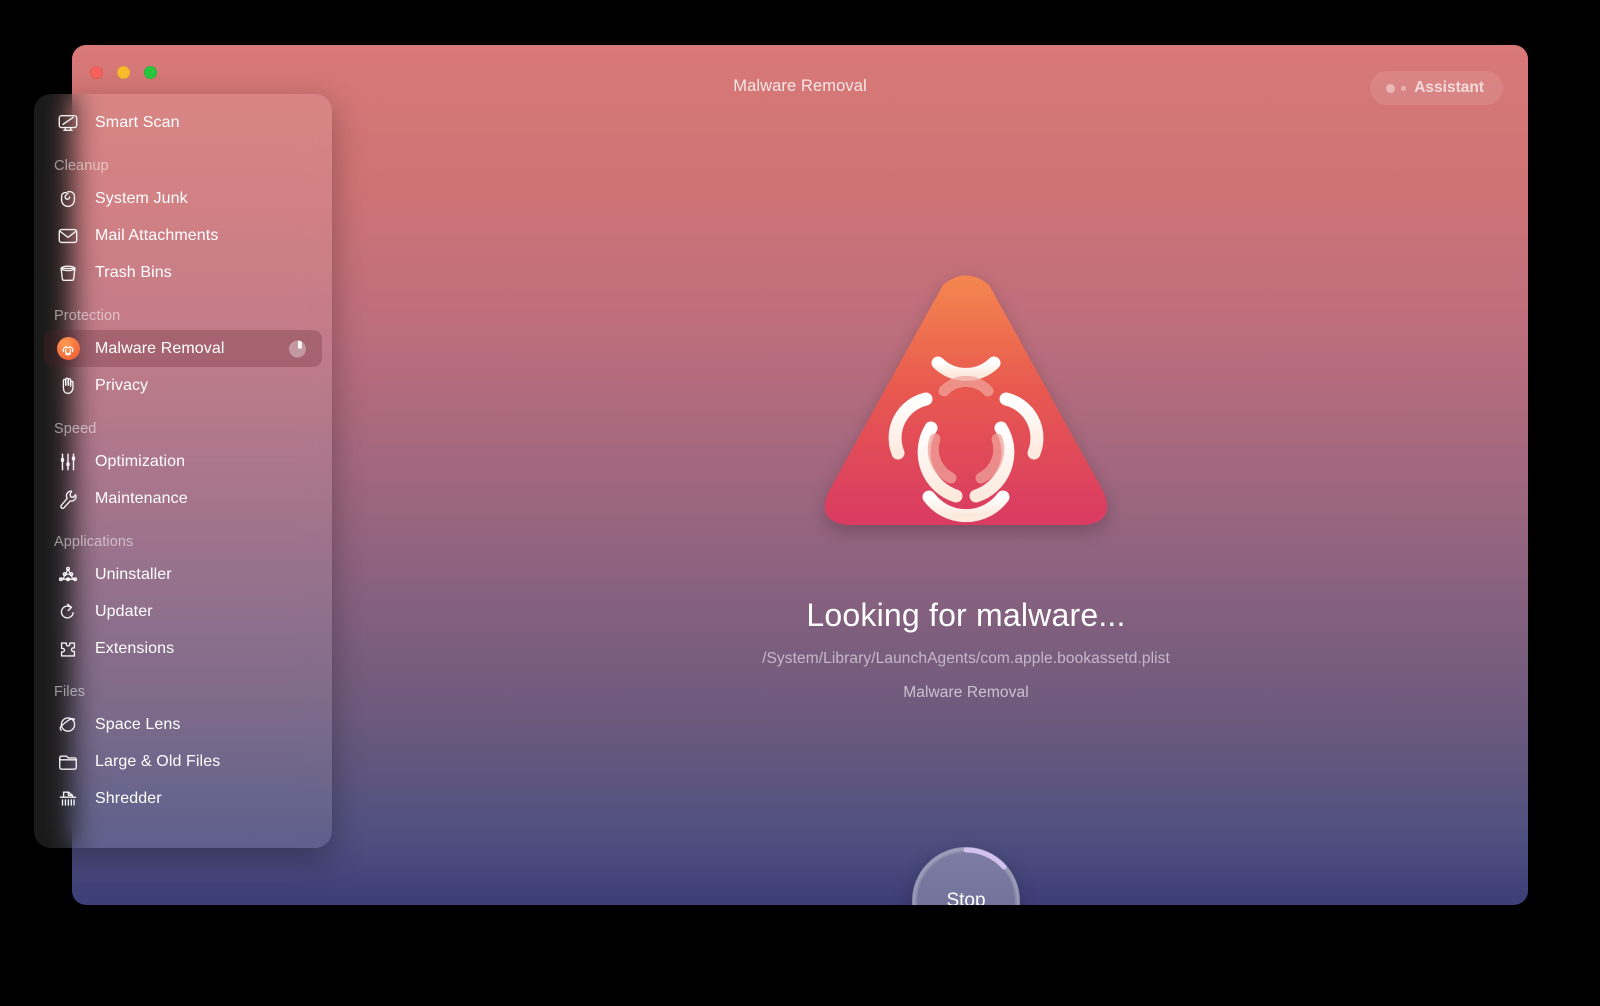 Image resolution: width=1600 pixels, height=1006 pixels. I want to click on sidebar-item-privacy: Privacy, so click(183, 385).